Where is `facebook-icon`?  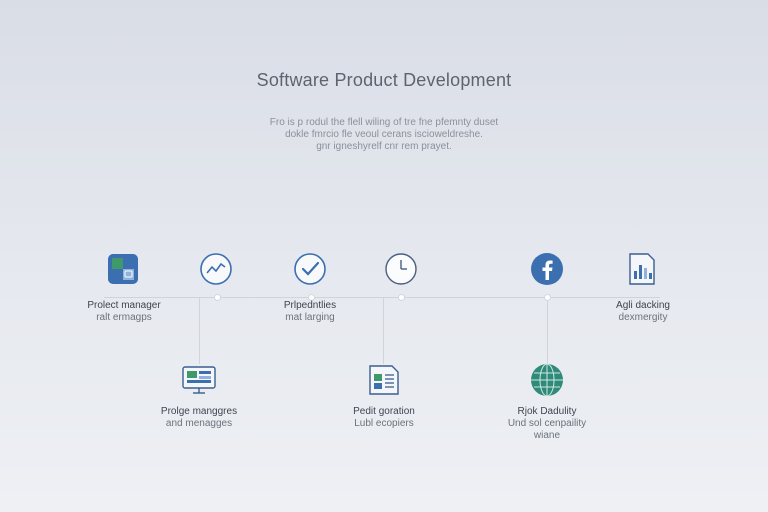 facebook-icon is located at coordinates (547, 269).